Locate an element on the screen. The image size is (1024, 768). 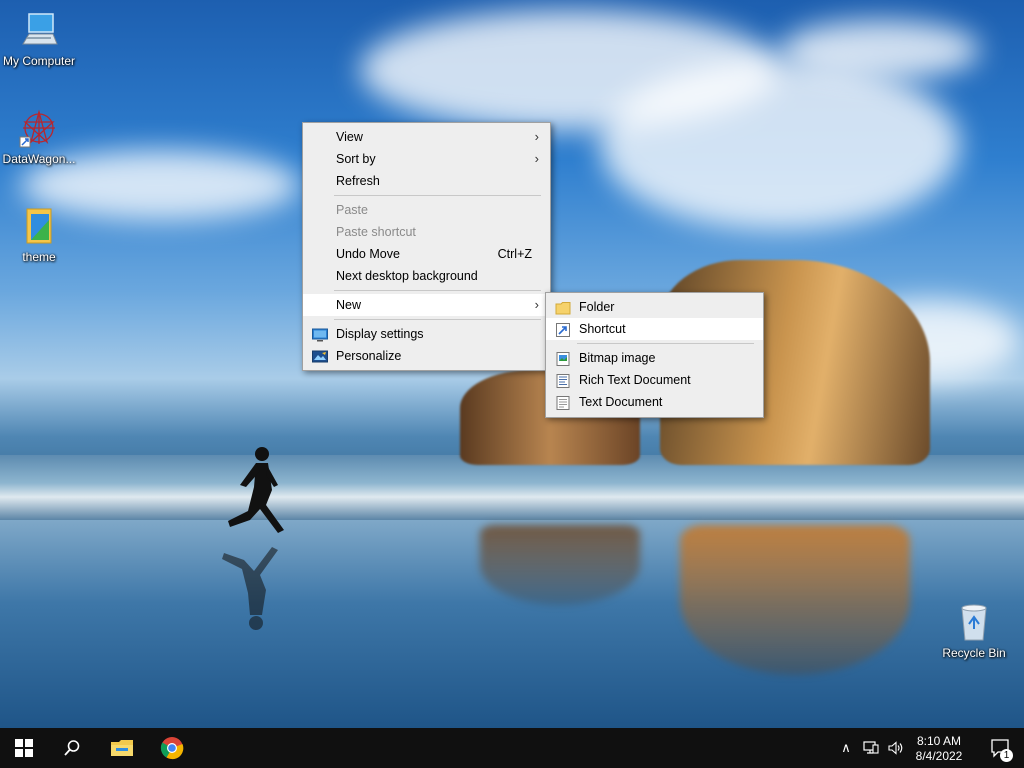
menu-item-label: Shortcut is located at coordinates (602, 329).